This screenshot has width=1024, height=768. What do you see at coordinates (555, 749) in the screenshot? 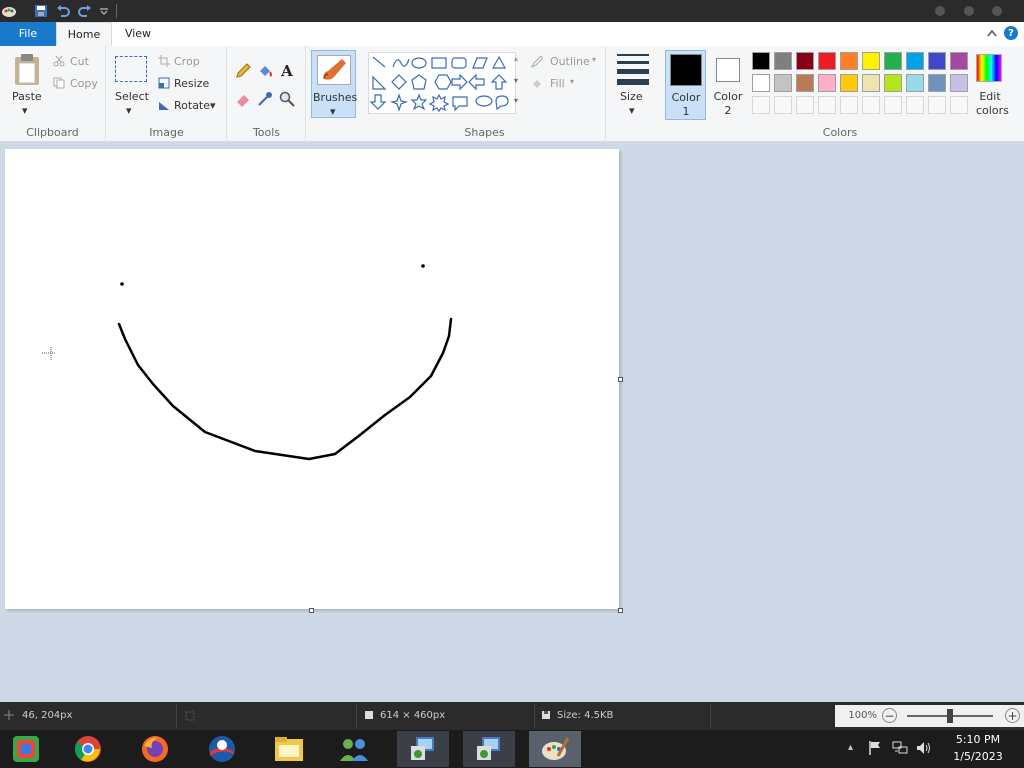
I see `paint-icon` at bounding box center [555, 749].